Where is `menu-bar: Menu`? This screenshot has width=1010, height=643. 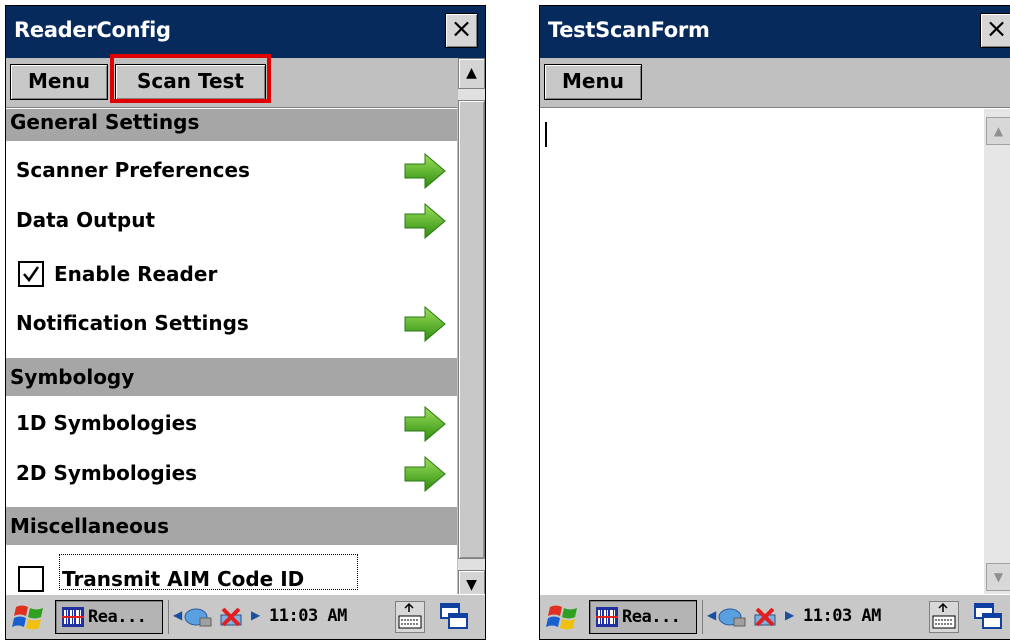
menu-bar: Menu is located at coordinates (775, 83).